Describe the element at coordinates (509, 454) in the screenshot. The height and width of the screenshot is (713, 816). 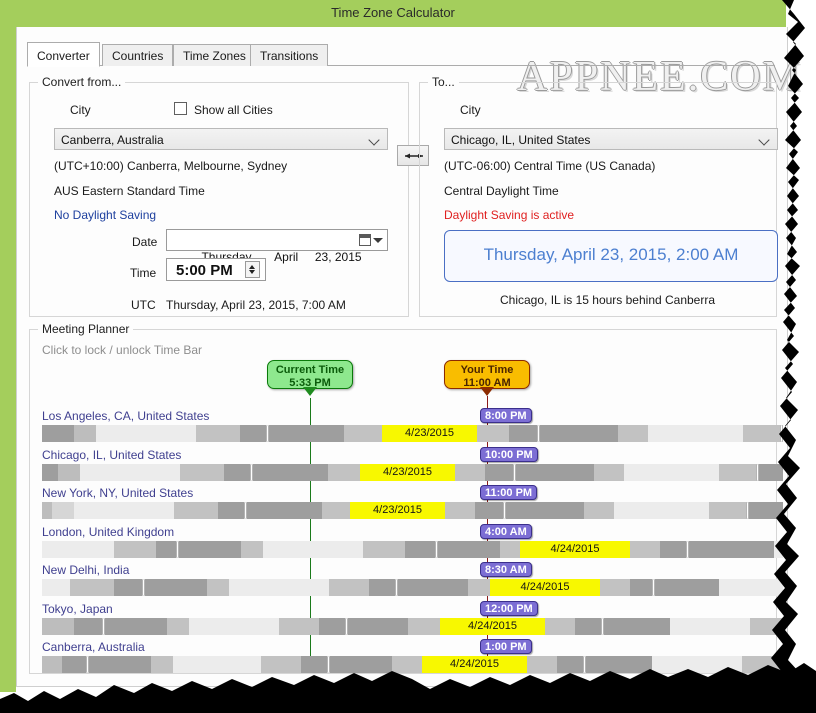
I see `row-time-badge: 10:00 PM` at that location.